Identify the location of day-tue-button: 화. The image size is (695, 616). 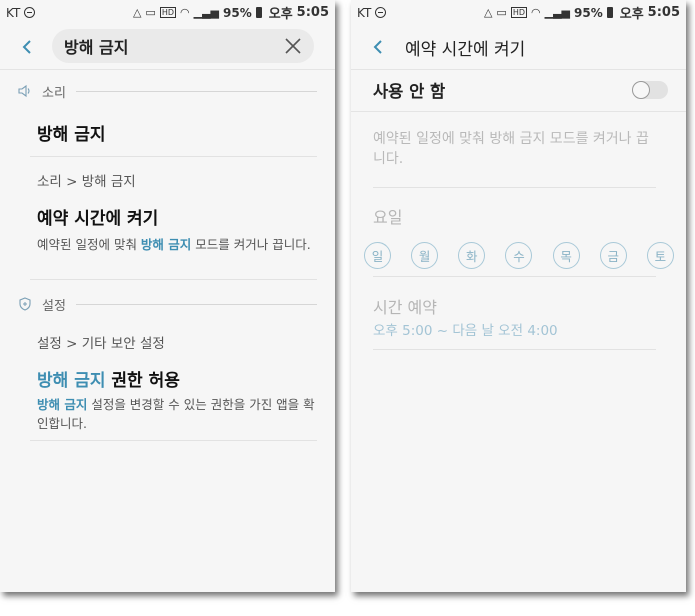
(472, 255).